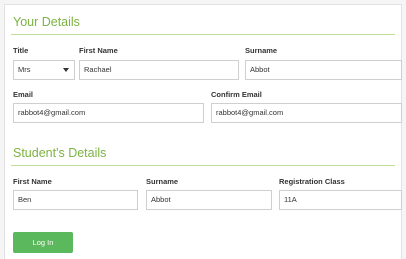 This screenshot has height=259, width=406. I want to click on registration-class-field: 11A, so click(340, 200).